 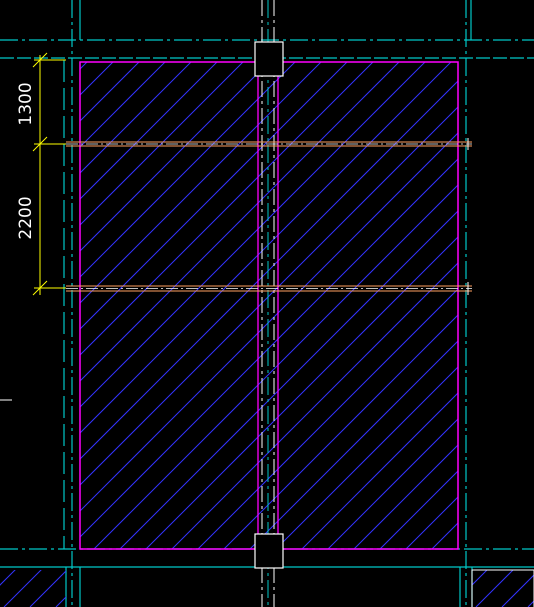 I want to click on column-bottom, so click(x=269, y=551).